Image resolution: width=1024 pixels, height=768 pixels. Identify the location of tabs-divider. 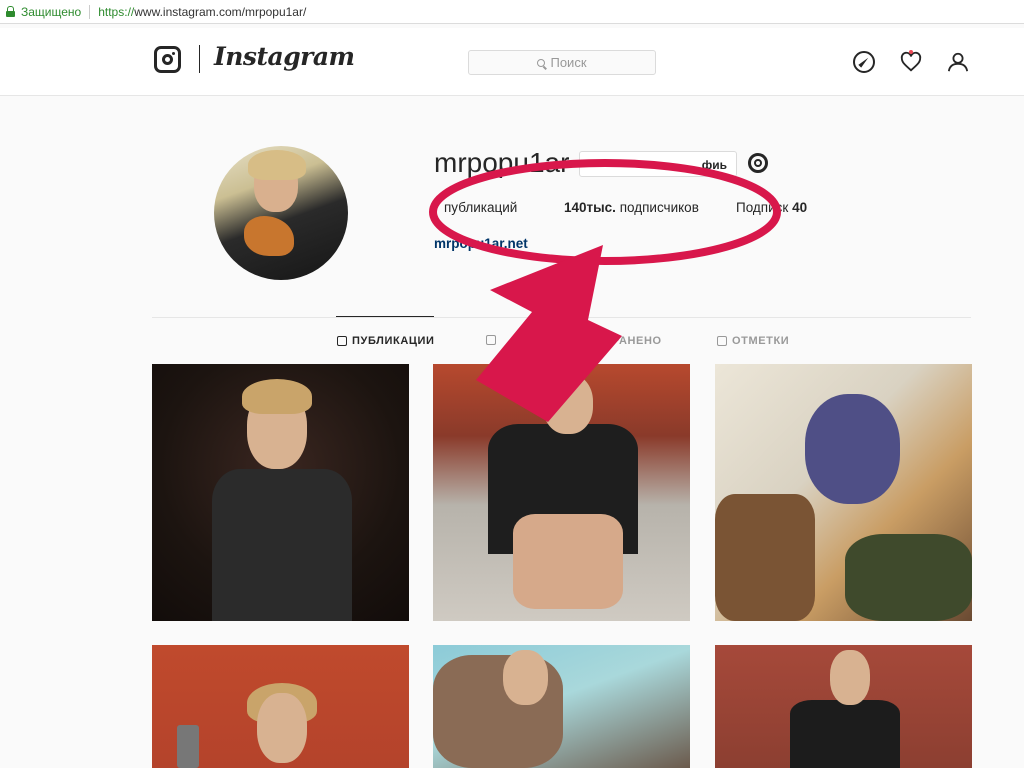
(561, 317).